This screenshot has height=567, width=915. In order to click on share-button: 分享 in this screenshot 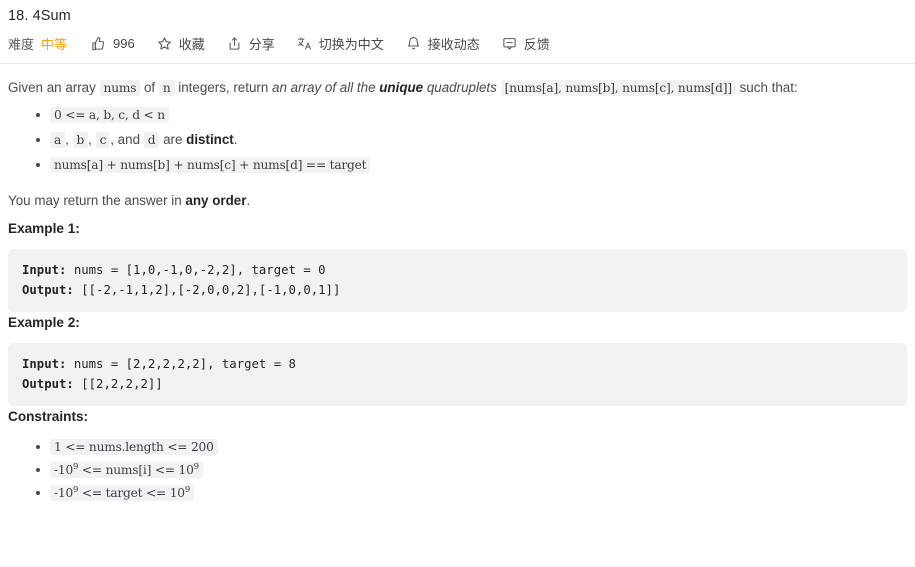, I will do `click(251, 43)`.